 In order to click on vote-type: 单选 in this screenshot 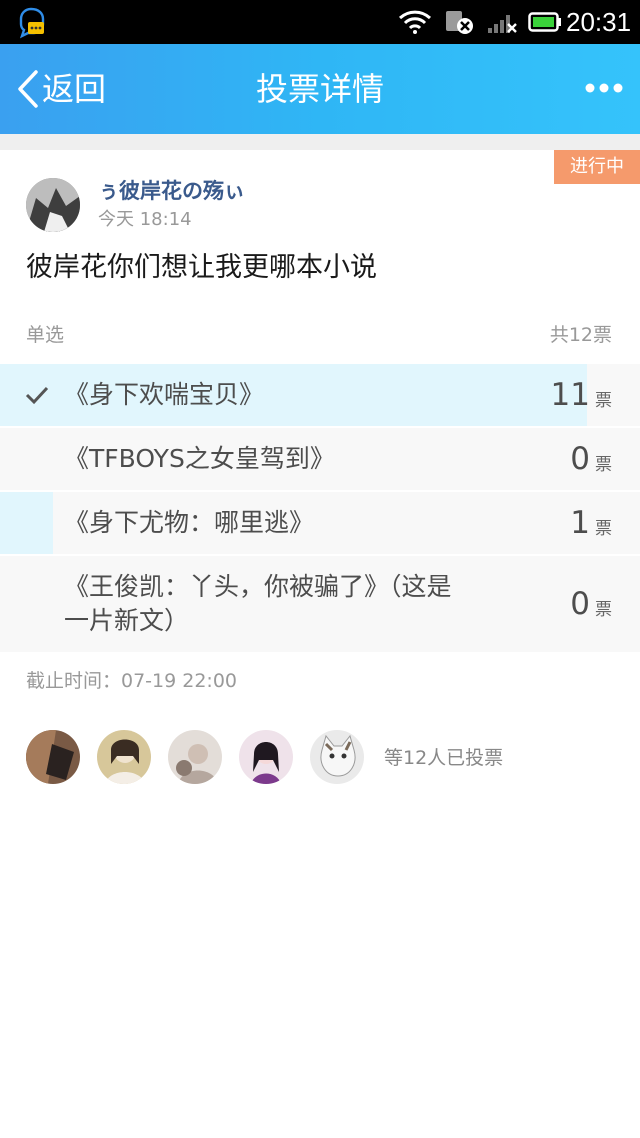, I will do `click(45, 335)`.